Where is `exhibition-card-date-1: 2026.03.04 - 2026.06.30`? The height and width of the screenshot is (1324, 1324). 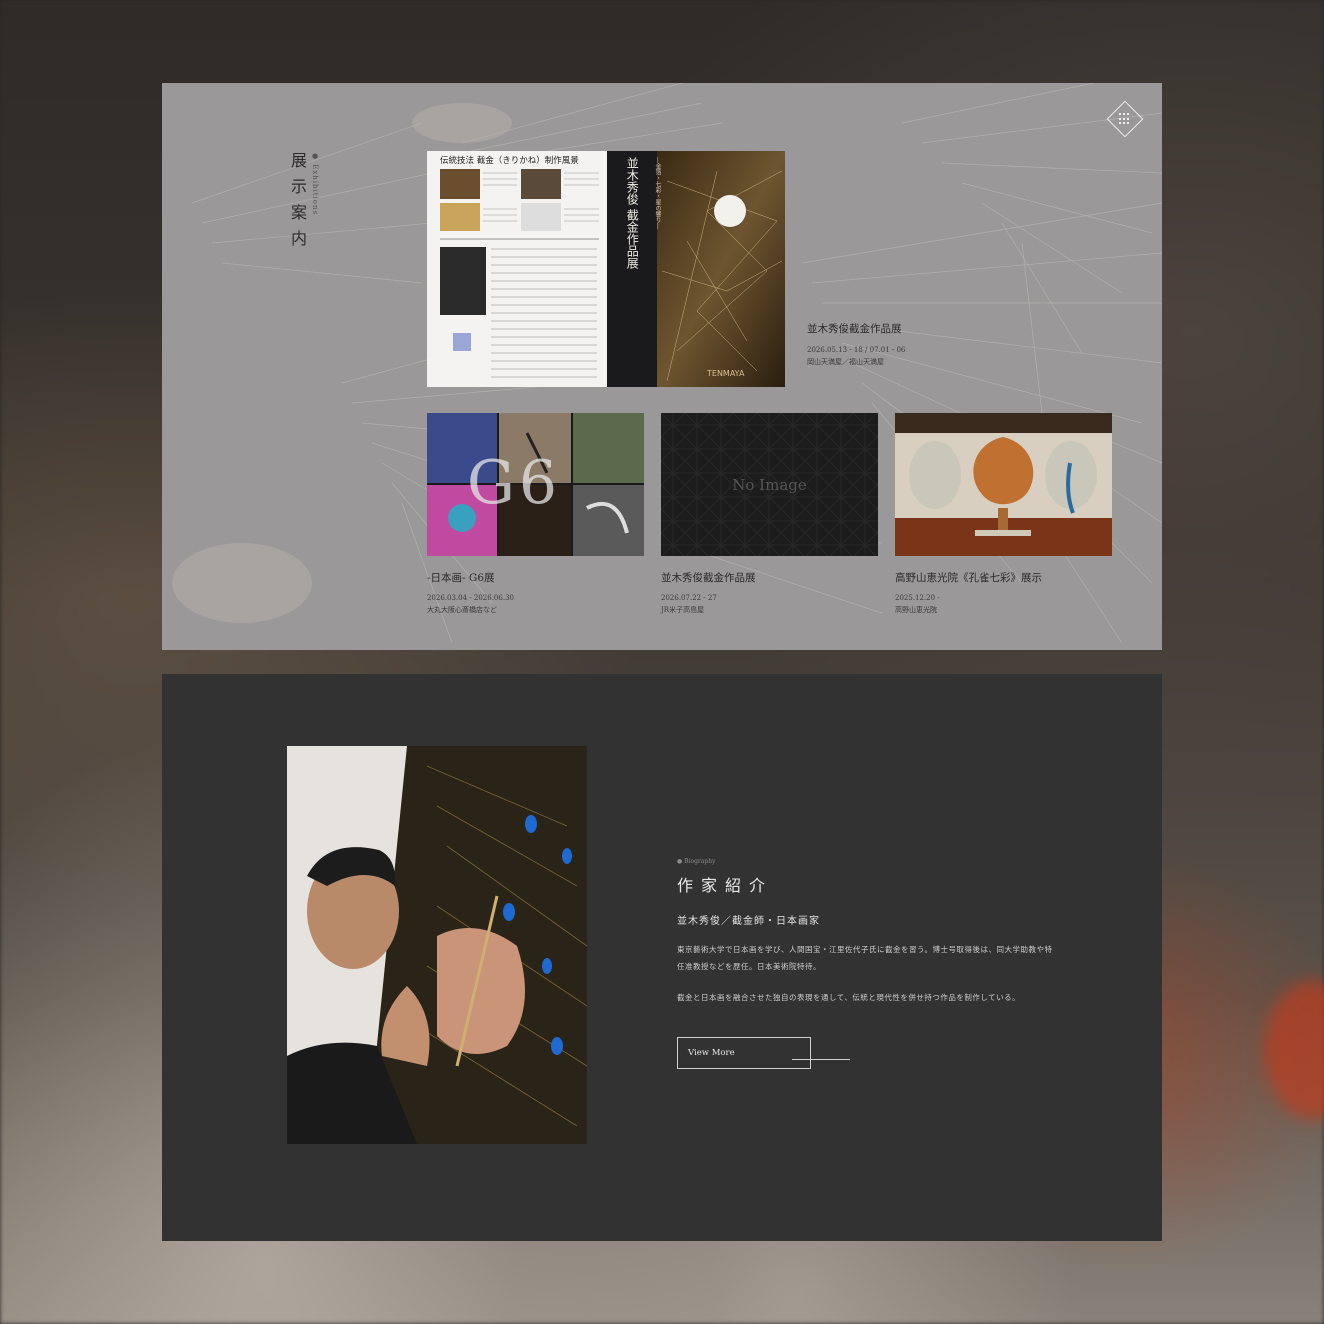 exhibition-card-date-1: 2026.03.04 - 2026.06.30 is located at coordinates (470, 598).